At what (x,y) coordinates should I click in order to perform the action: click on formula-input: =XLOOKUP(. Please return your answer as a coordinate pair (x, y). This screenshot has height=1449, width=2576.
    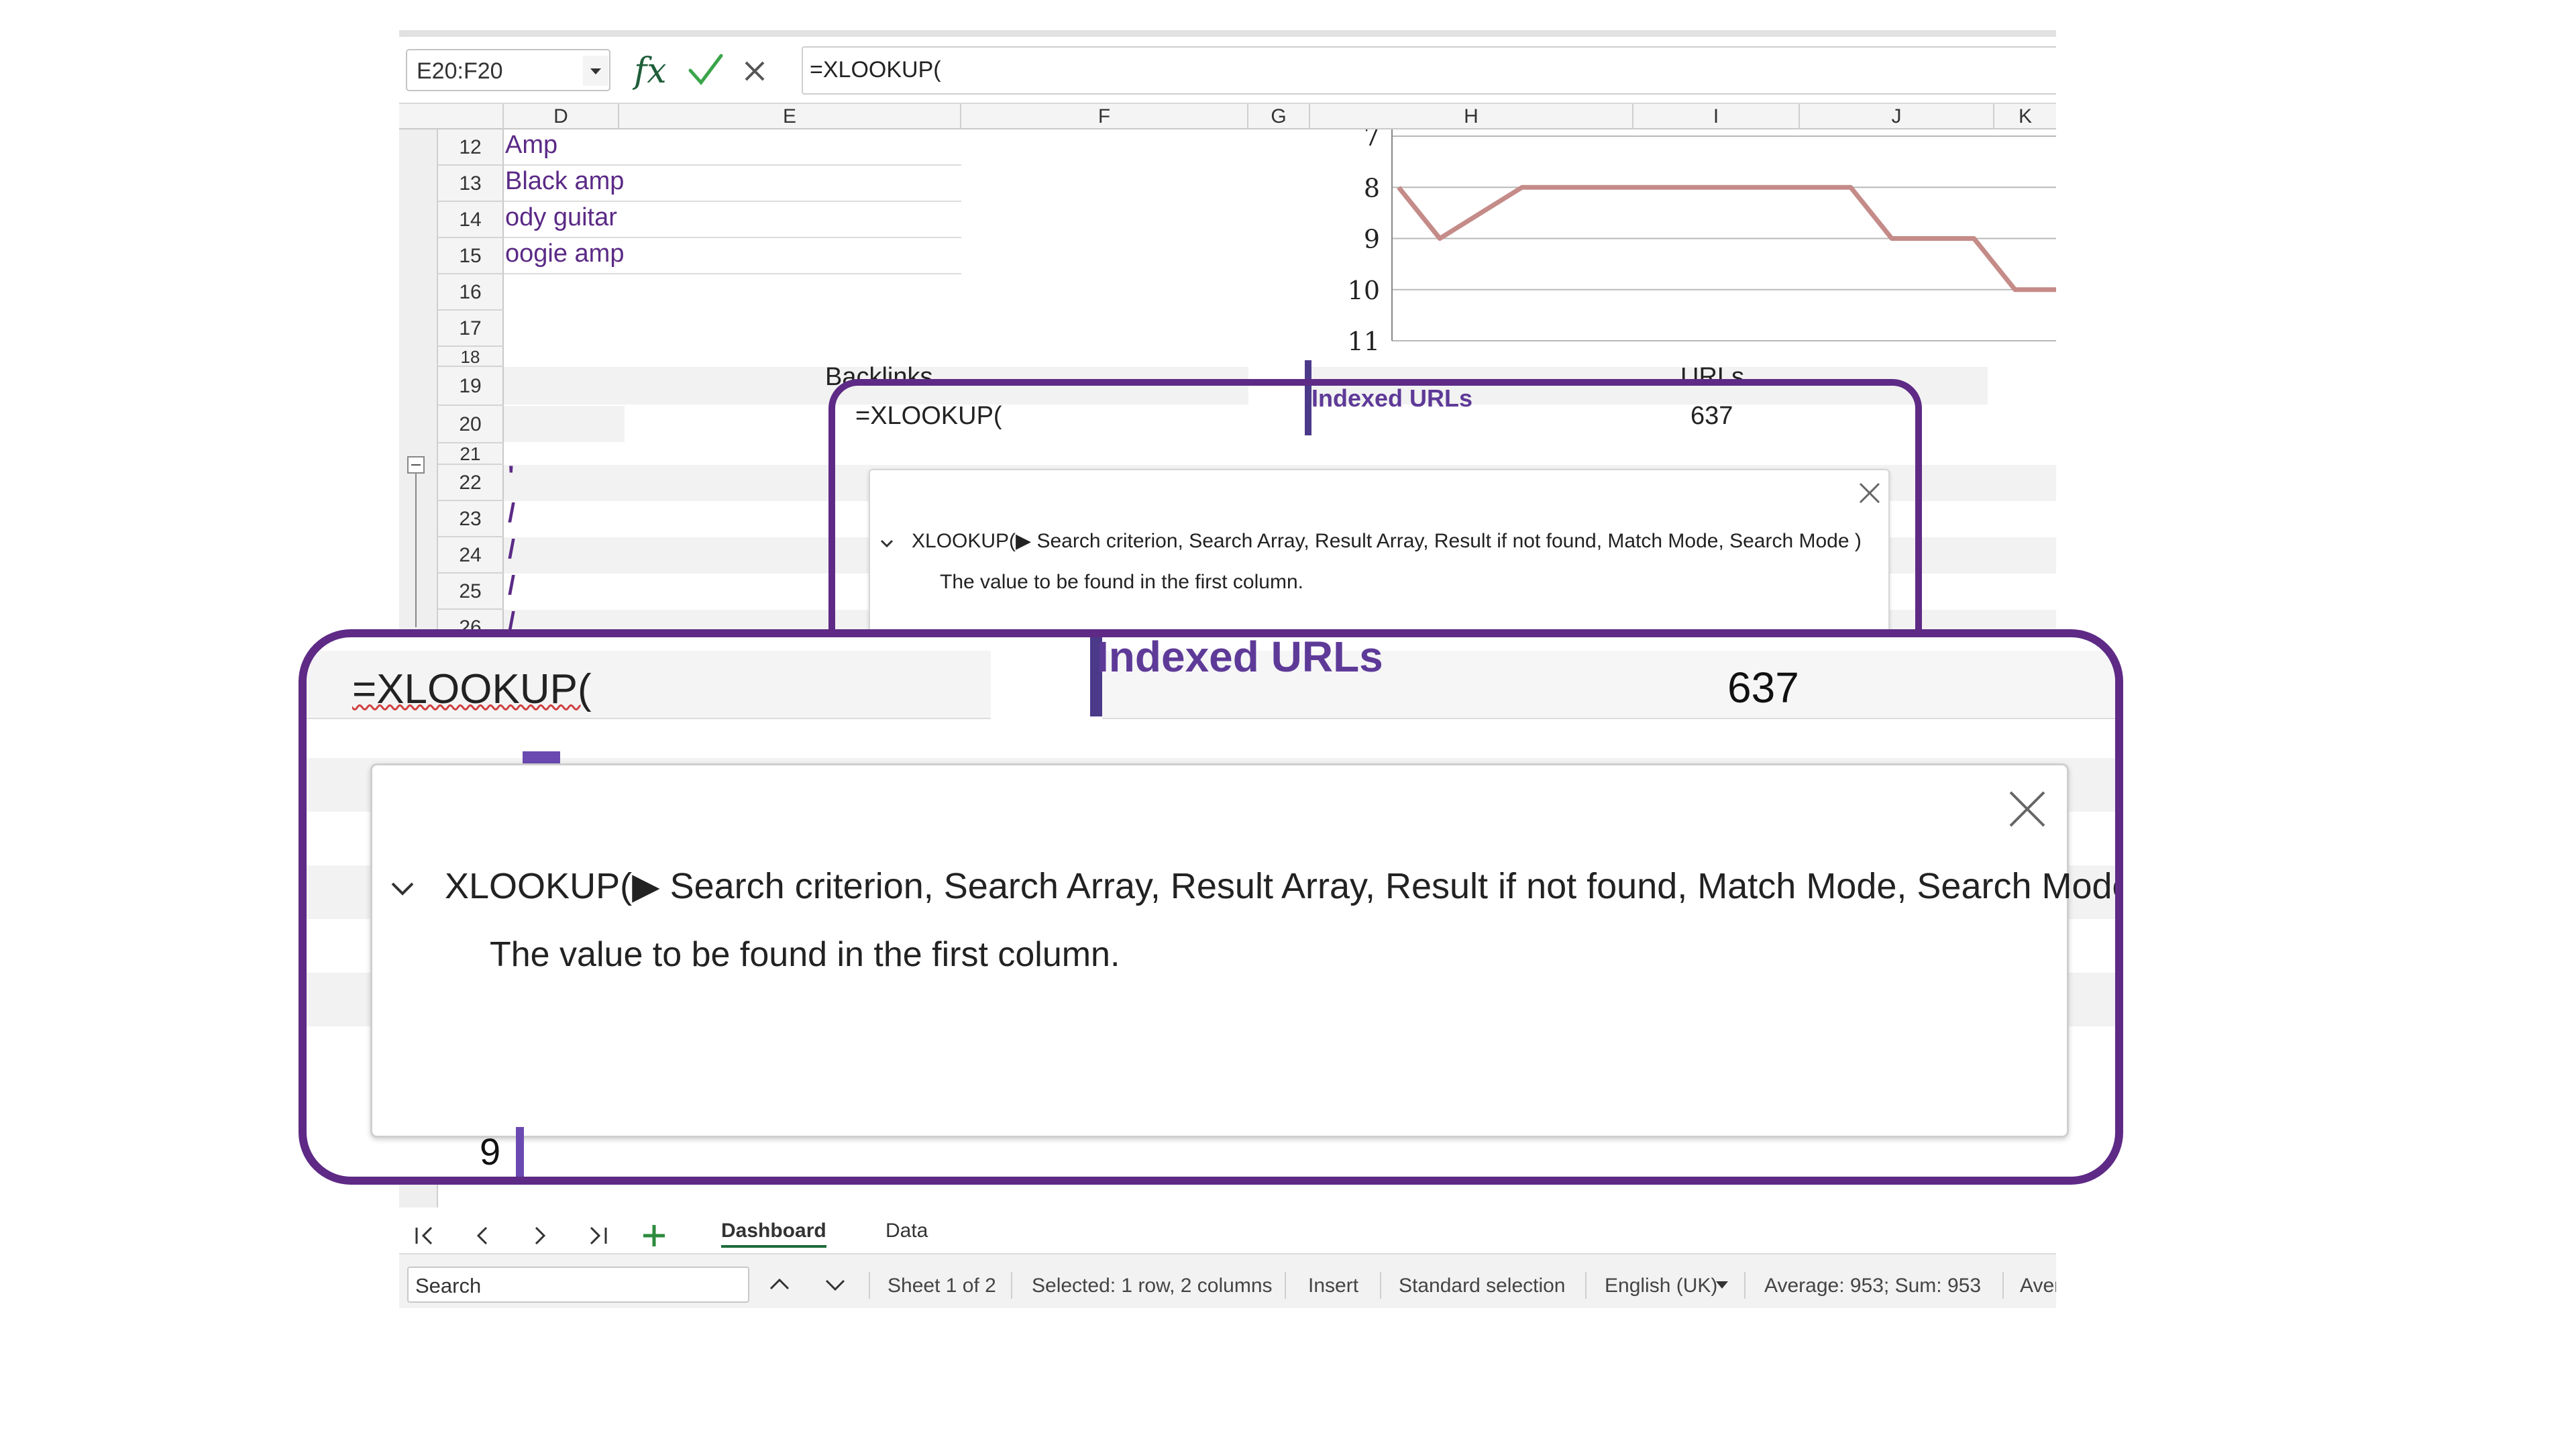
    Looking at the image, I should click on (1429, 70).